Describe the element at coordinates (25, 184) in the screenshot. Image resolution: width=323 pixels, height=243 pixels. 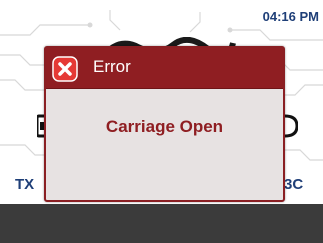
I see `printer-model-label: TX` at that location.